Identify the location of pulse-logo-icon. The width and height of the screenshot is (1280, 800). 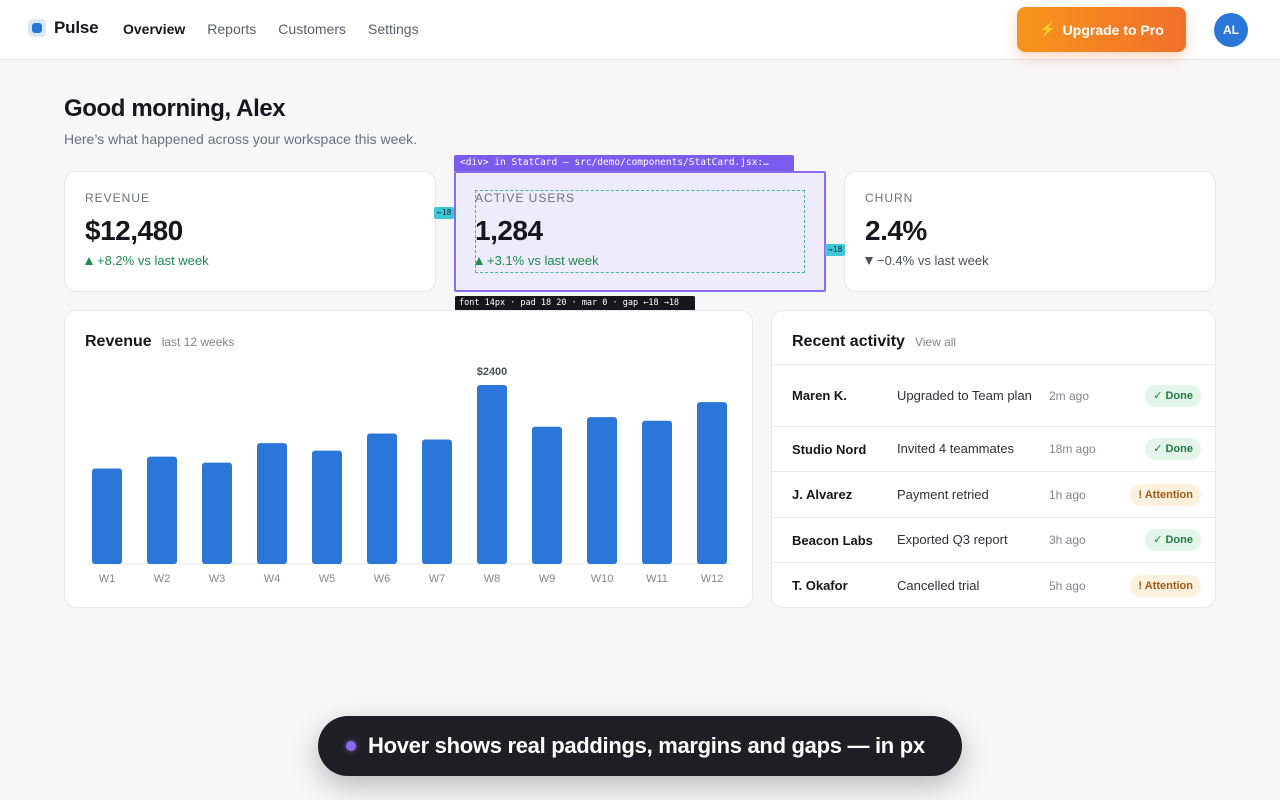
(37, 28).